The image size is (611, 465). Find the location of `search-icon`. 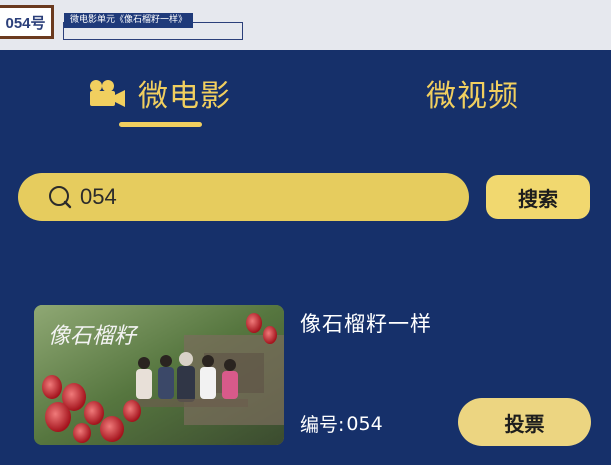

search-icon is located at coordinates (60, 197).